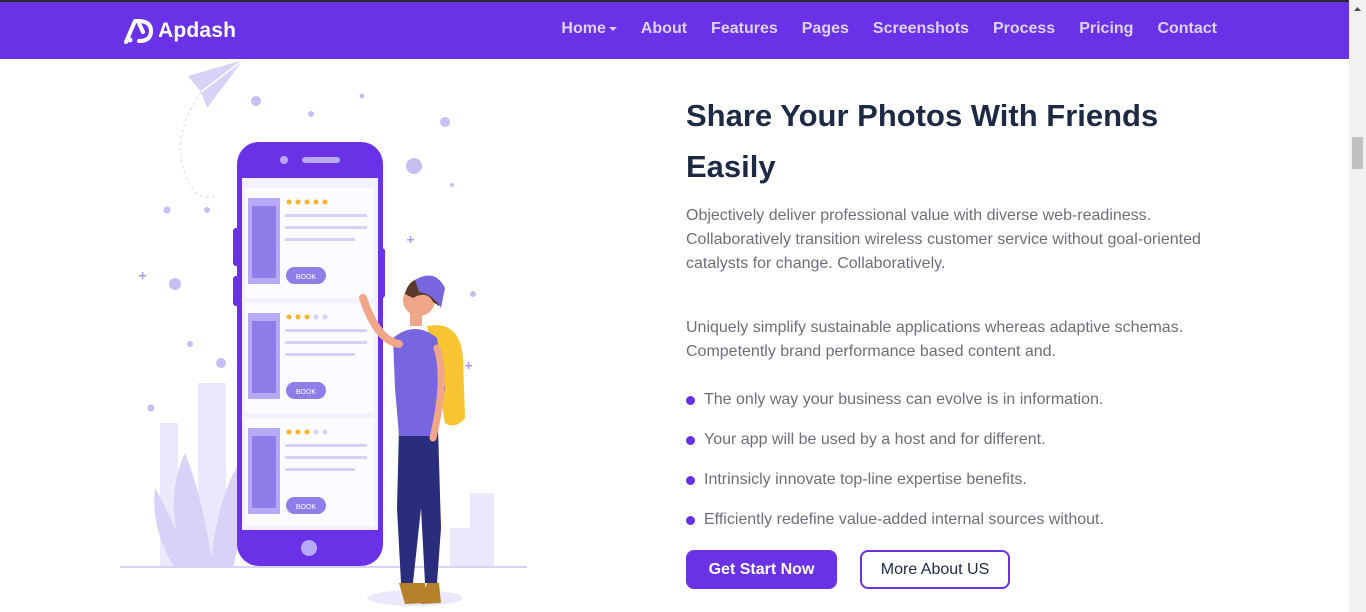 The image size is (1366, 612). Describe the element at coordinates (1357, 306) in the screenshot. I see `page-scrollbar` at that location.